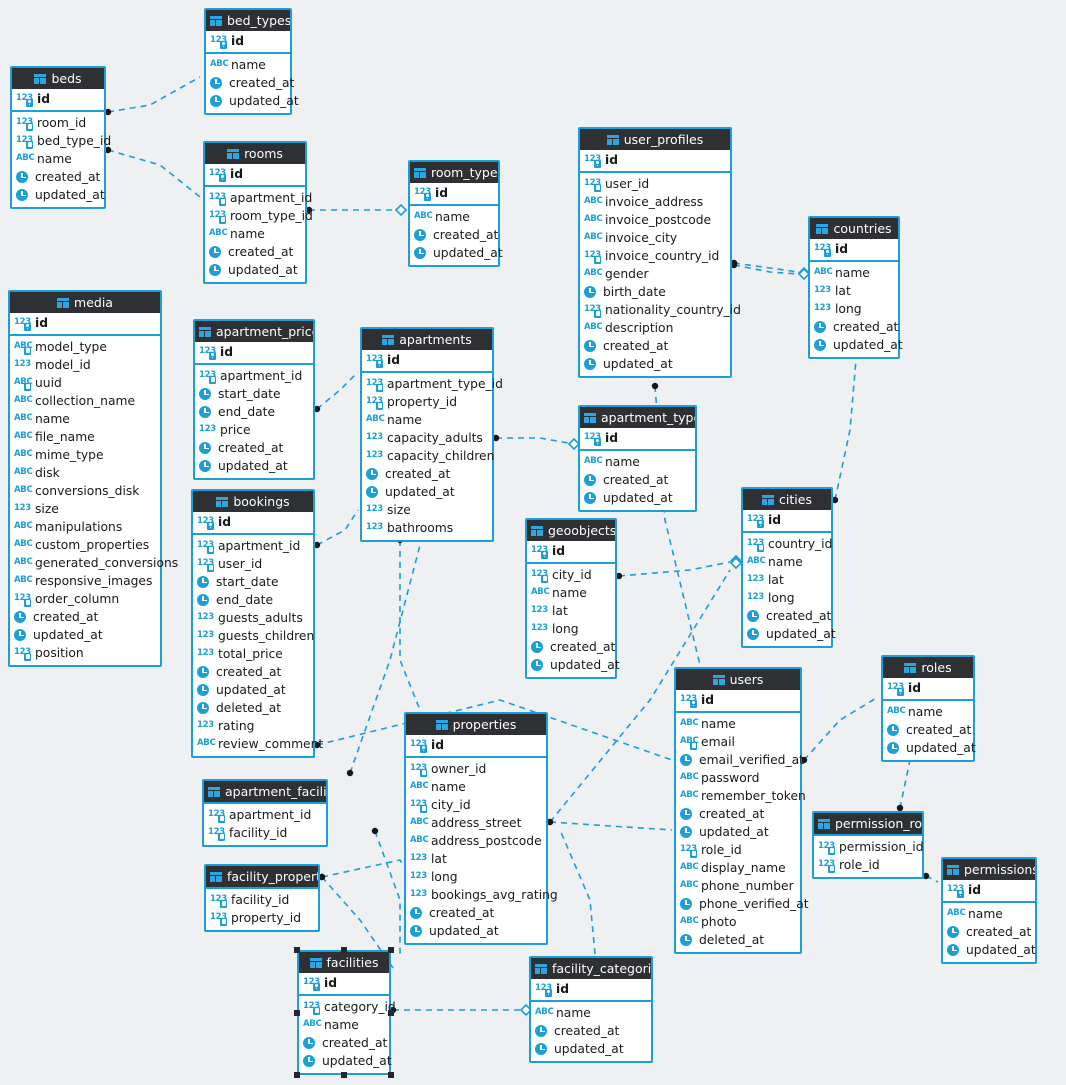  I want to click on column-row: ABC phone_number, so click(738, 886).